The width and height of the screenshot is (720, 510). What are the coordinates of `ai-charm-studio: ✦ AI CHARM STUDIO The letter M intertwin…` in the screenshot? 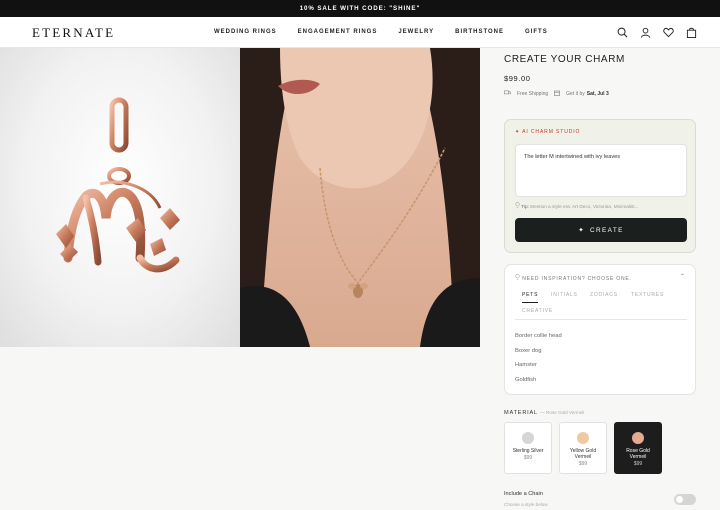 It's located at (600, 186).